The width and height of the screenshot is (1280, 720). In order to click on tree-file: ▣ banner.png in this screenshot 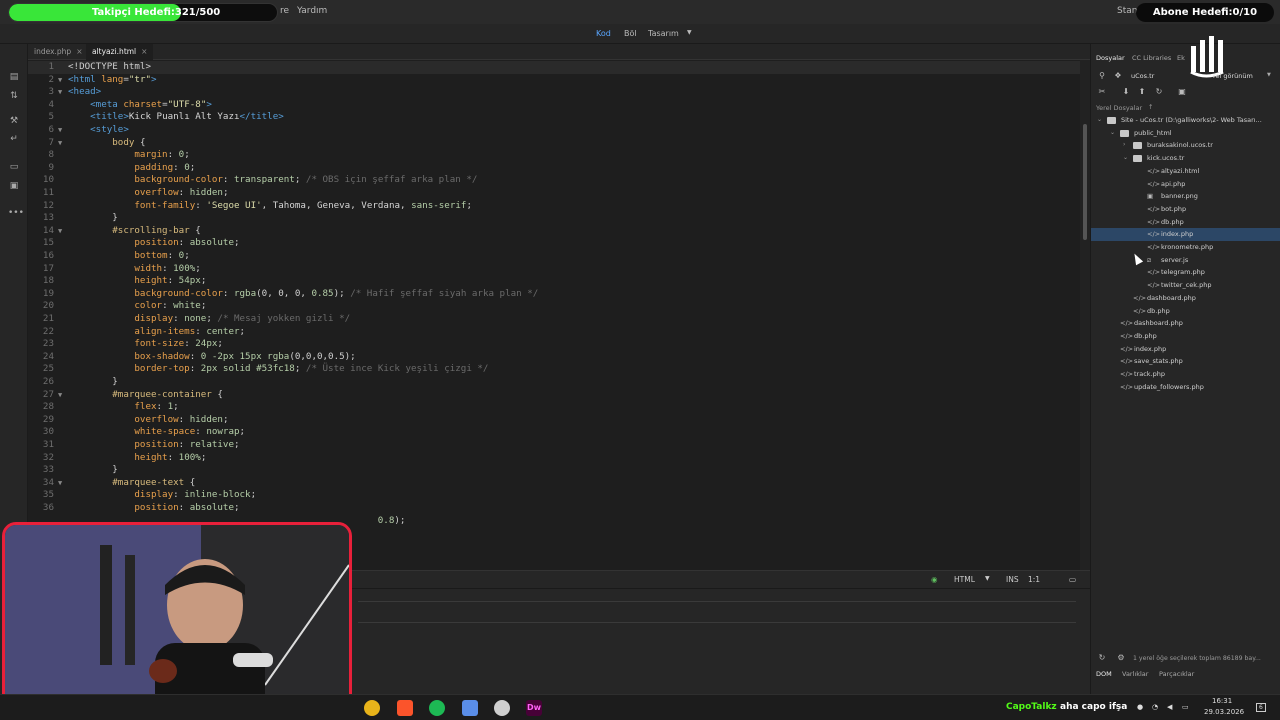, I will do `click(1185, 196)`.